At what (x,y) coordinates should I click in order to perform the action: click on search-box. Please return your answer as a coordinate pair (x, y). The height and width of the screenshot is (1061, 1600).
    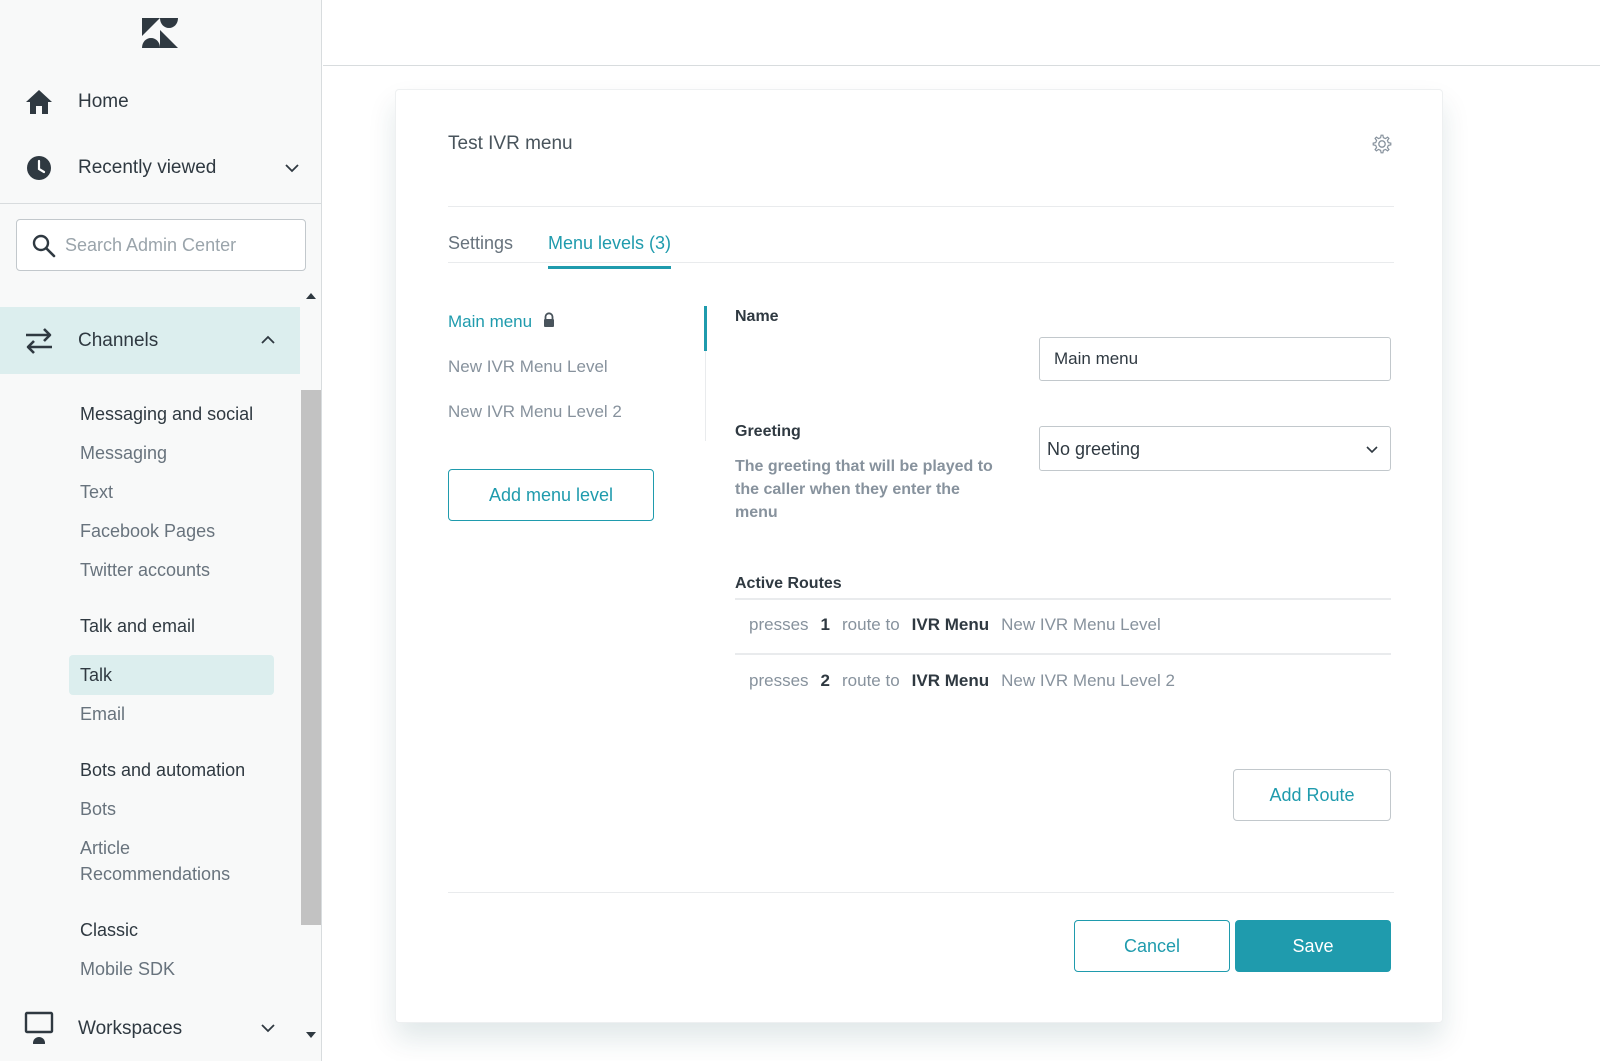
    Looking at the image, I should click on (161, 245).